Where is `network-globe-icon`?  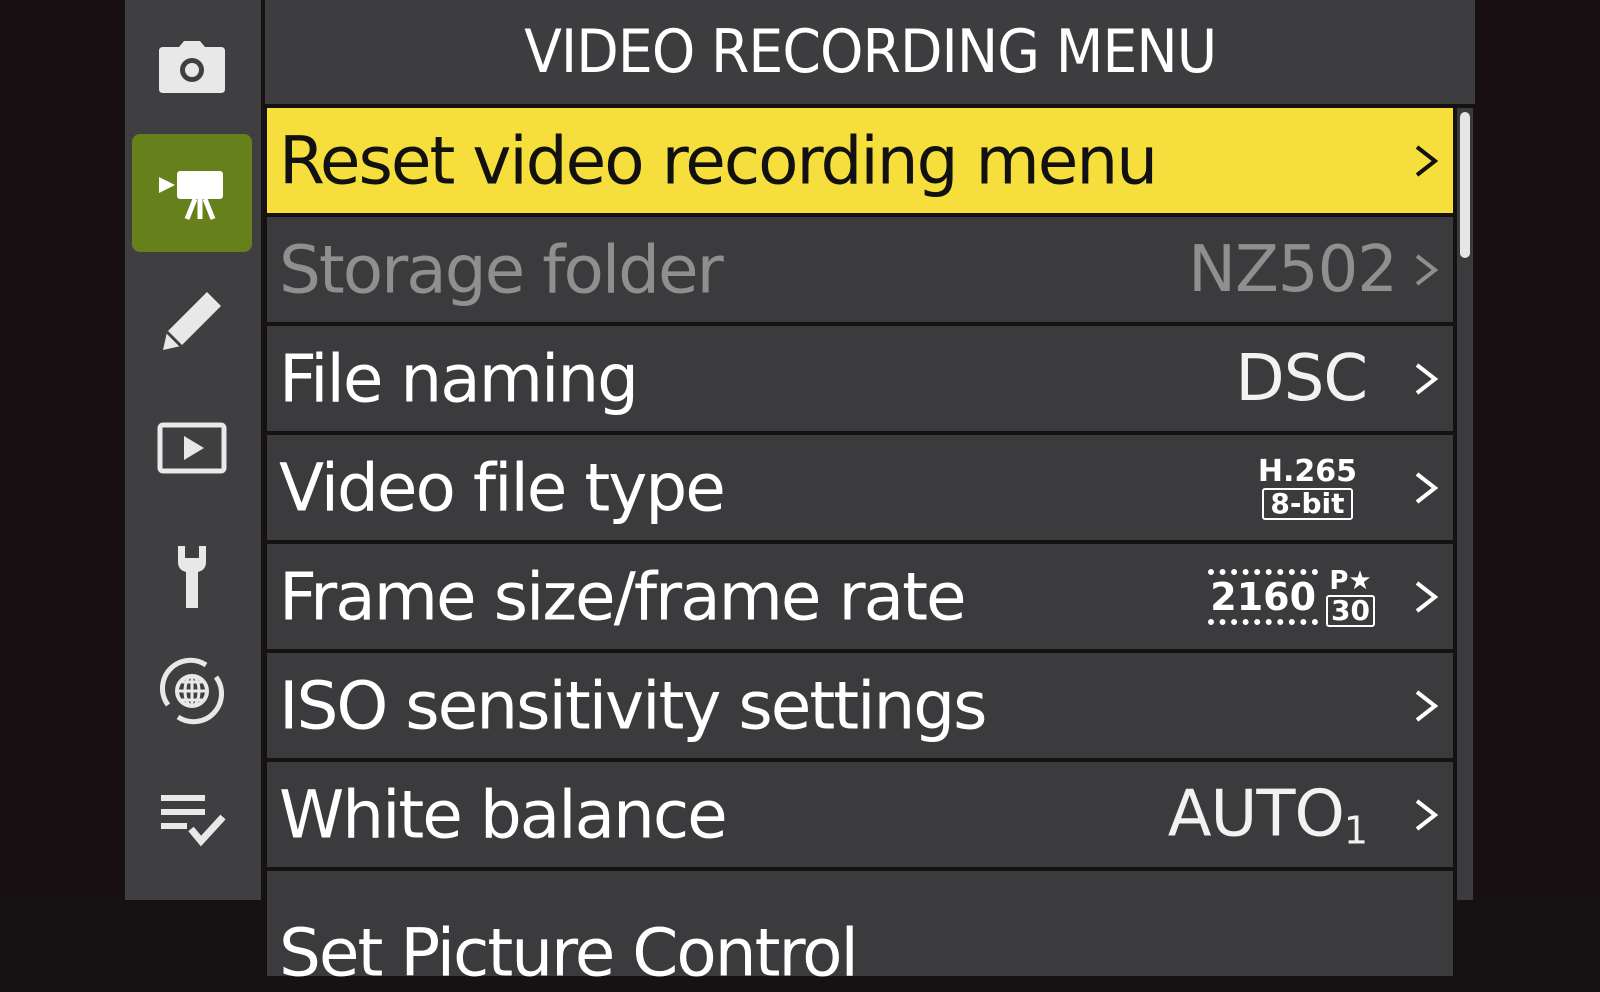 network-globe-icon is located at coordinates (192, 691).